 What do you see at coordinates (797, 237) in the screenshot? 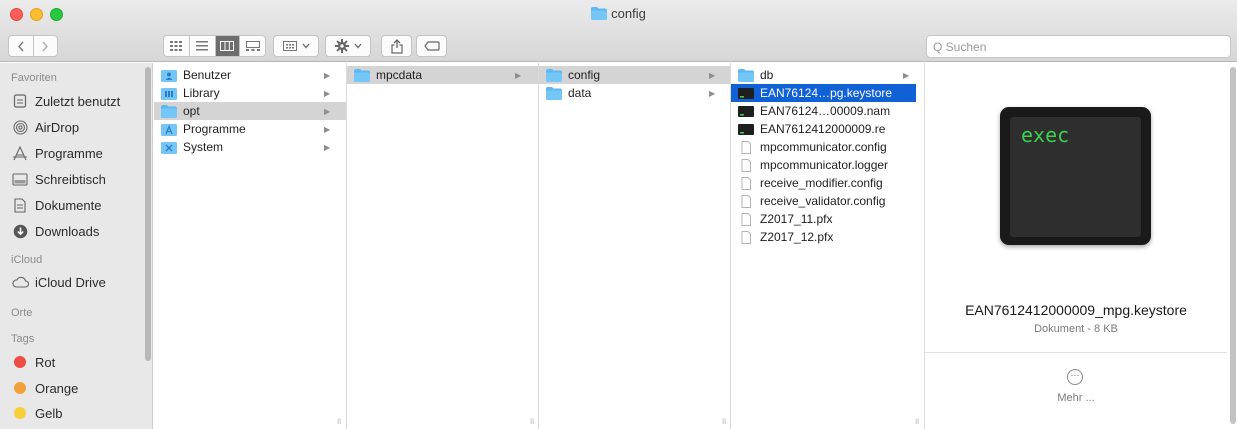
I see `file-name: Z2017_12.pfx` at bounding box center [797, 237].